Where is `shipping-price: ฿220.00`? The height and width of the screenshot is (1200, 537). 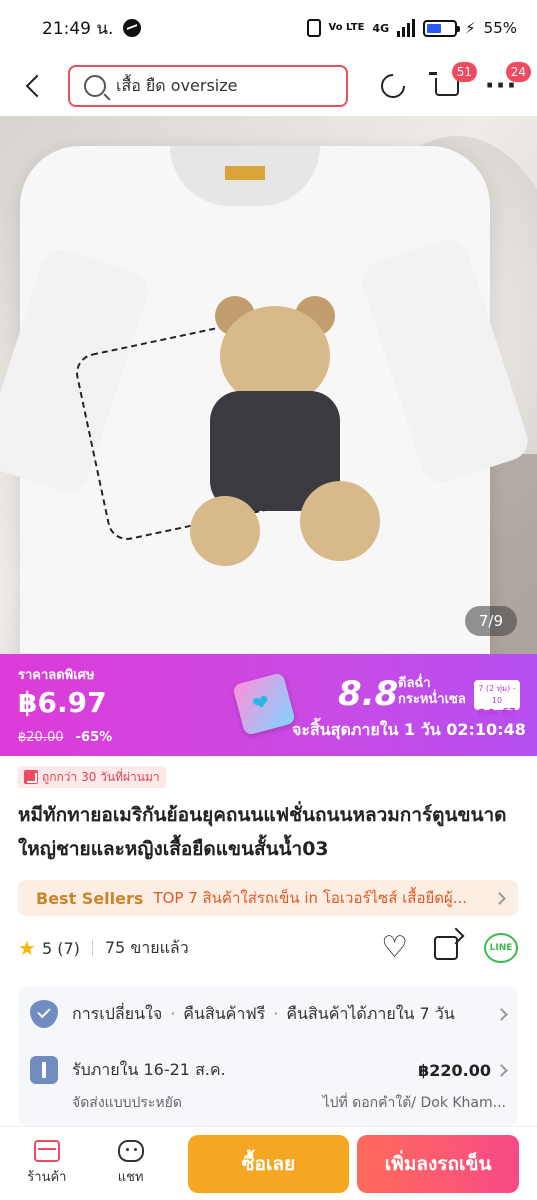
shipping-price: ฿220.00 is located at coordinates (454, 1070).